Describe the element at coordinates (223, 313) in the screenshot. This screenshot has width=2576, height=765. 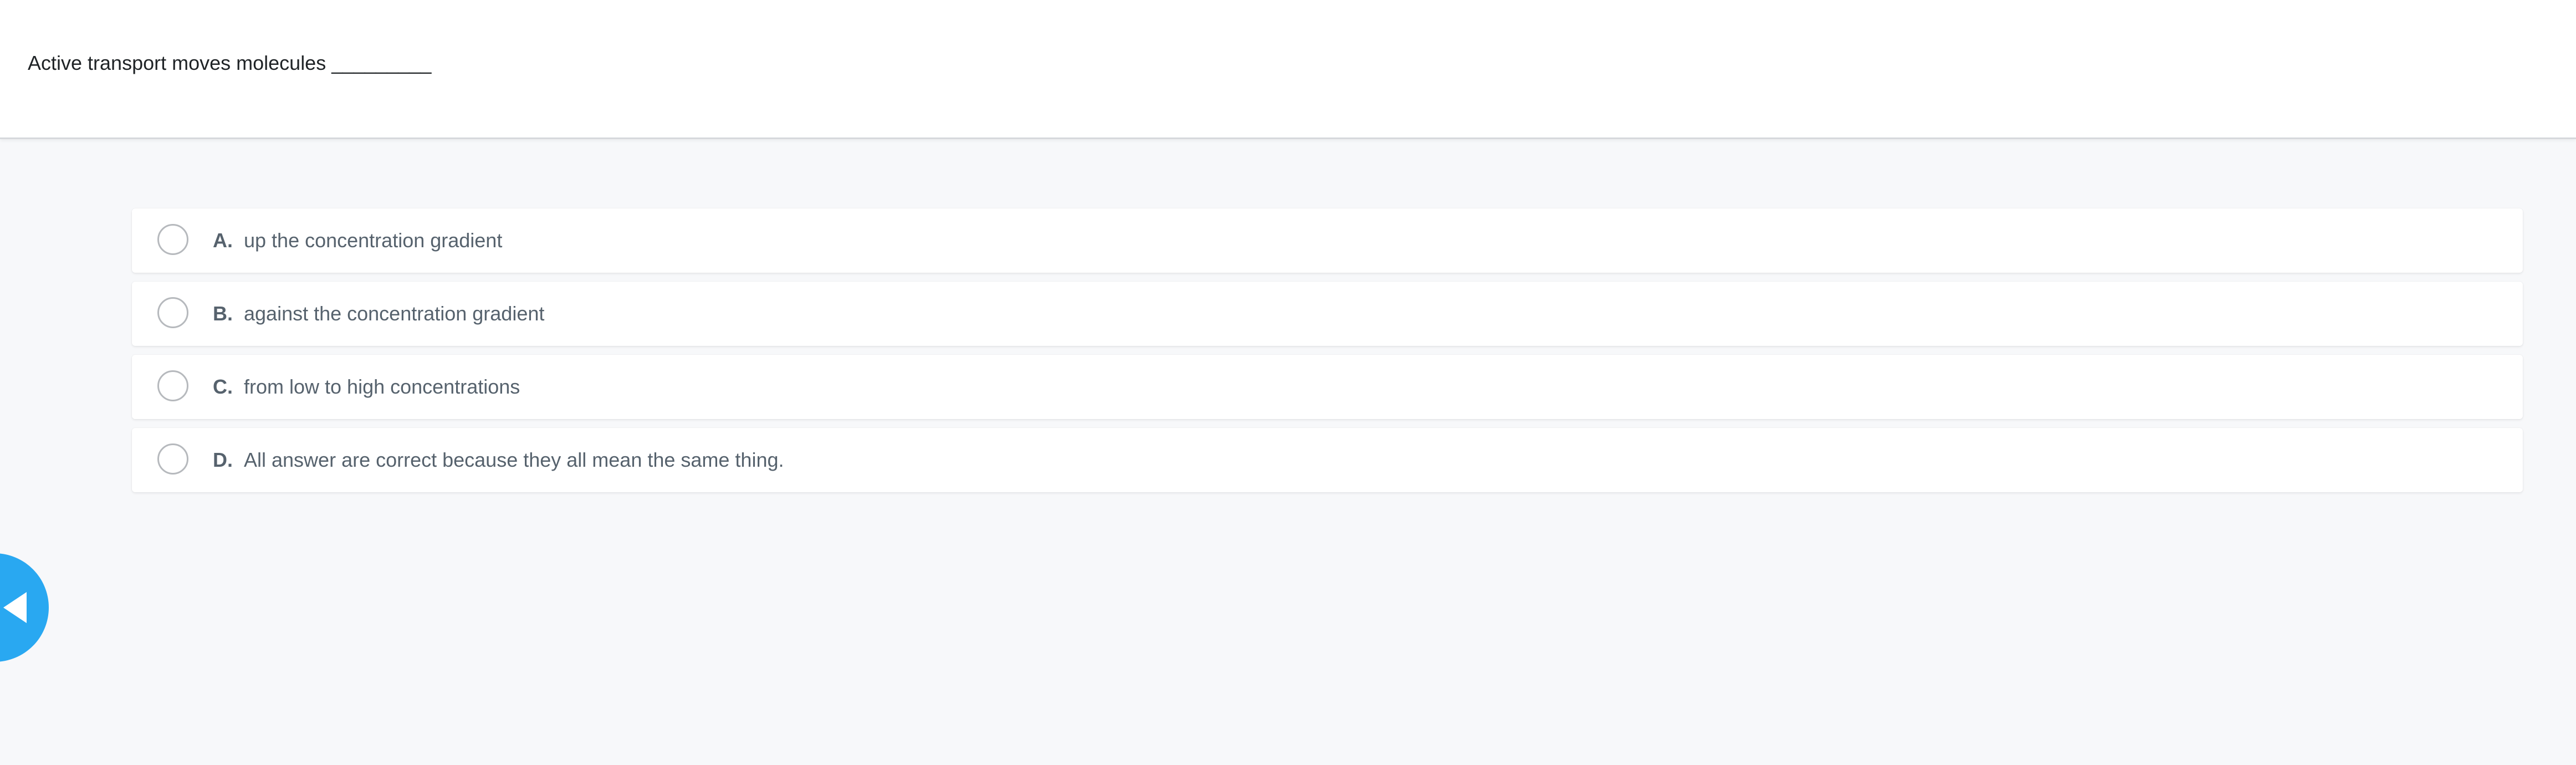
I see `option-letter: B.` at that location.